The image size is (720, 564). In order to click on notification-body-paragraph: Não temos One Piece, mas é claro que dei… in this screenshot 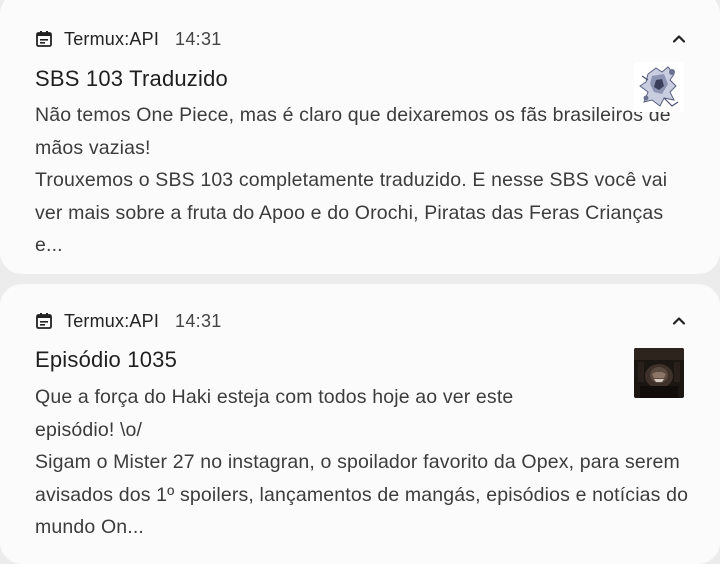, I will do `click(353, 131)`.